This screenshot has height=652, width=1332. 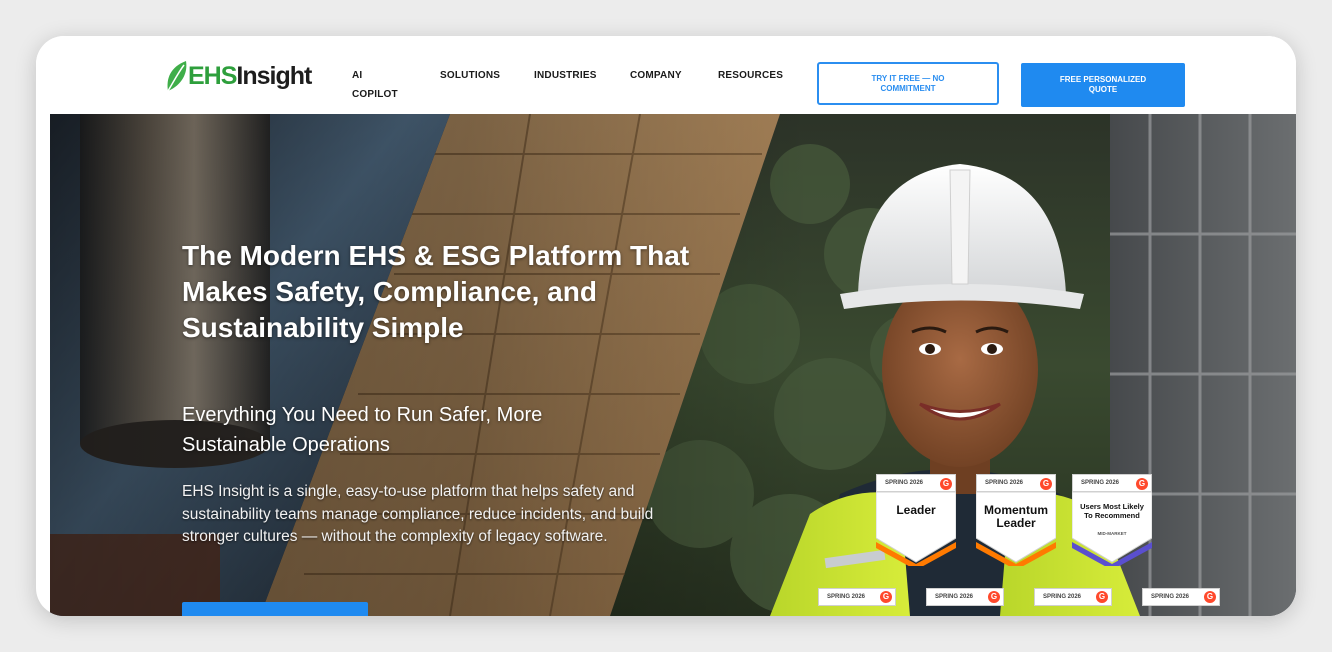 What do you see at coordinates (275, 609) in the screenshot?
I see `hero-cta-button` at bounding box center [275, 609].